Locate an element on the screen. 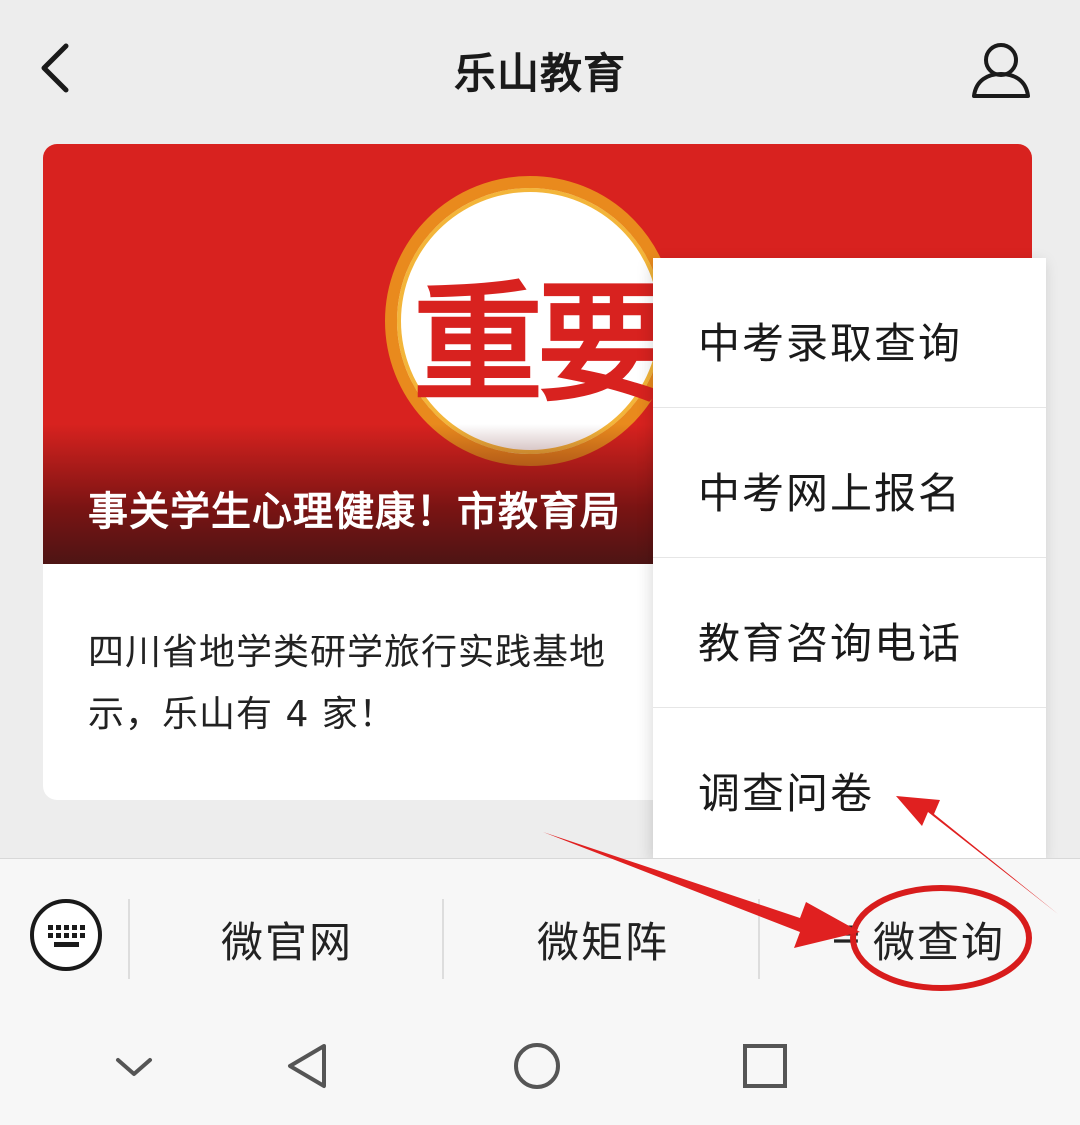 This screenshot has width=1080, height=1125. important-badge-text: 重要 is located at coordinates (540, 343).